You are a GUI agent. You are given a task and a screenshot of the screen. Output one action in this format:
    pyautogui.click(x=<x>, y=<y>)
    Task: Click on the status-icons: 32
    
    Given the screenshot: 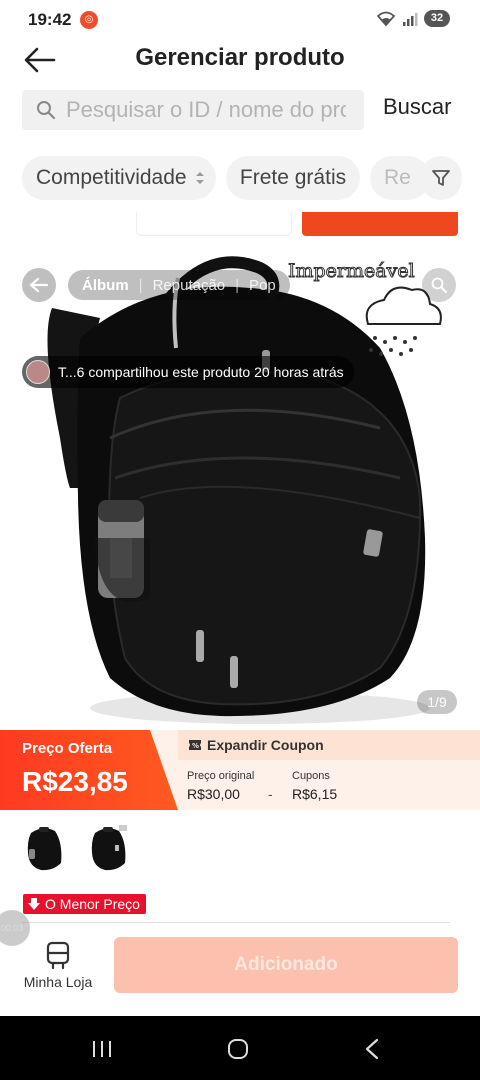 What is the action you would take?
    pyautogui.click(x=413, y=18)
    